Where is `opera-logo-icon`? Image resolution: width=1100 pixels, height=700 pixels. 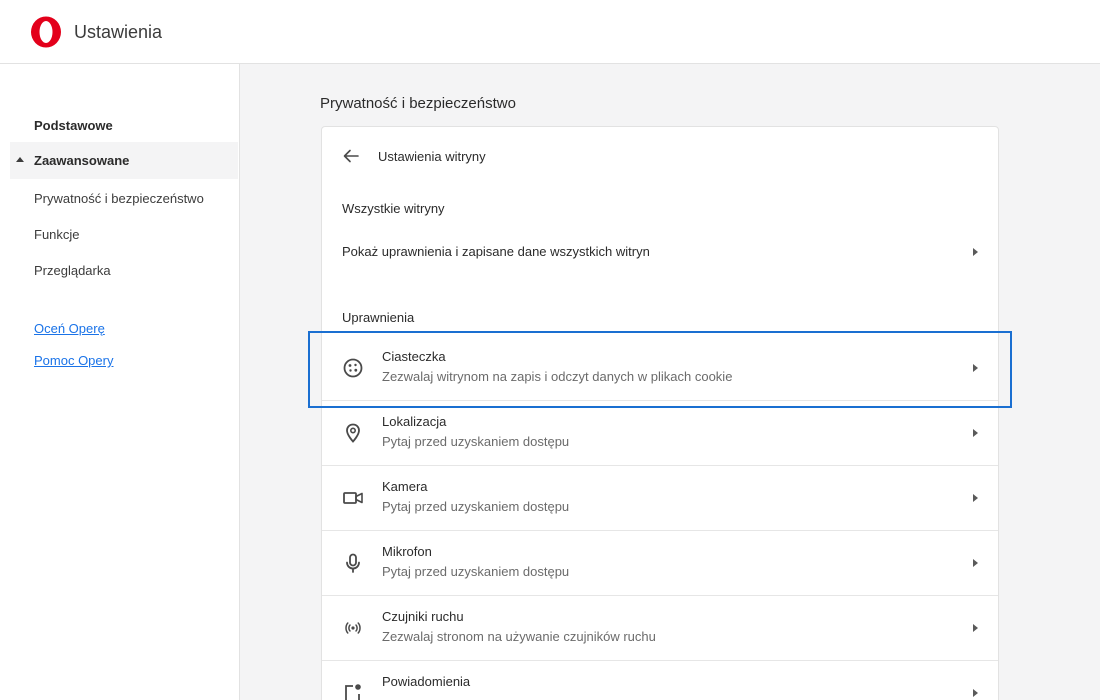
opera-logo-icon is located at coordinates (46, 32).